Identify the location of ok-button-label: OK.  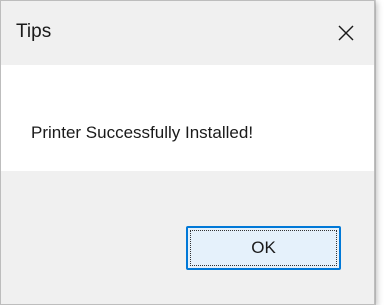
(263, 247).